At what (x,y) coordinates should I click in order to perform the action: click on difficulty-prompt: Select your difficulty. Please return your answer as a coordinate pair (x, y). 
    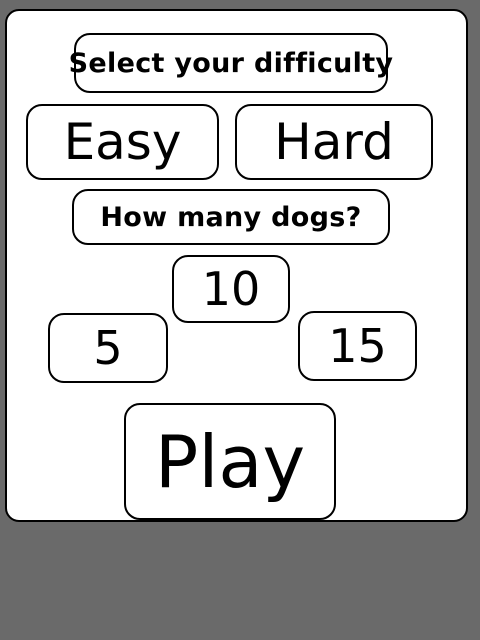
    Looking at the image, I should click on (231, 63).